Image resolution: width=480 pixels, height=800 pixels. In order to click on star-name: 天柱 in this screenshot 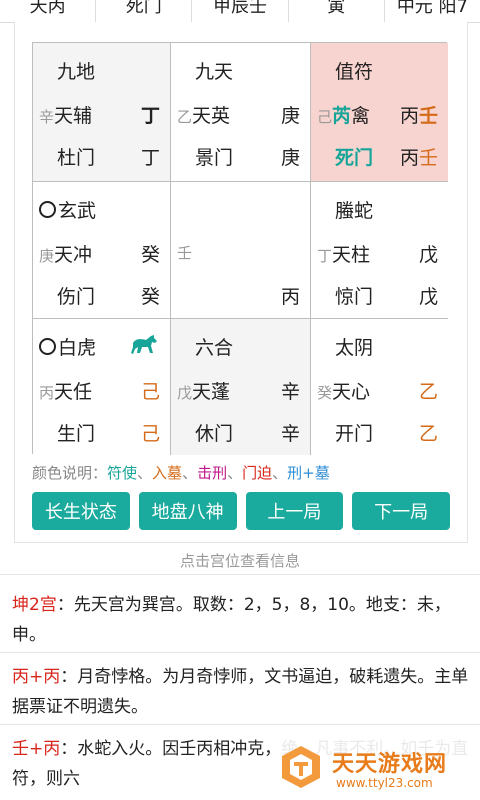, I will do `click(351, 255)`.